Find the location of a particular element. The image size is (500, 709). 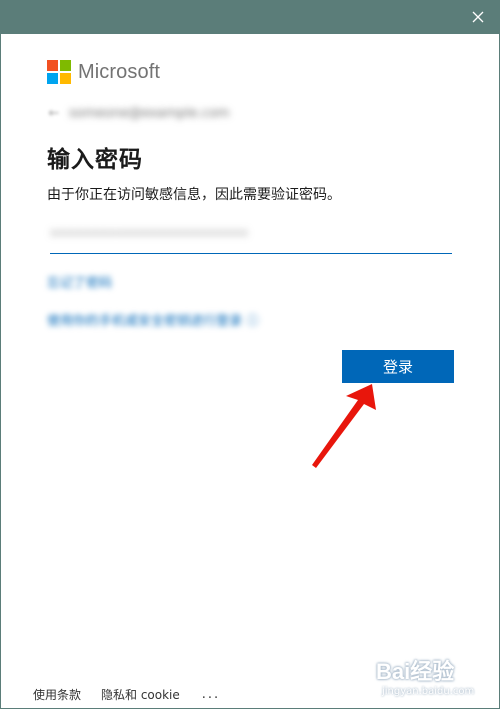

privacy-cookie-link: 隐私和 cookie is located at coordinates (140, 694).